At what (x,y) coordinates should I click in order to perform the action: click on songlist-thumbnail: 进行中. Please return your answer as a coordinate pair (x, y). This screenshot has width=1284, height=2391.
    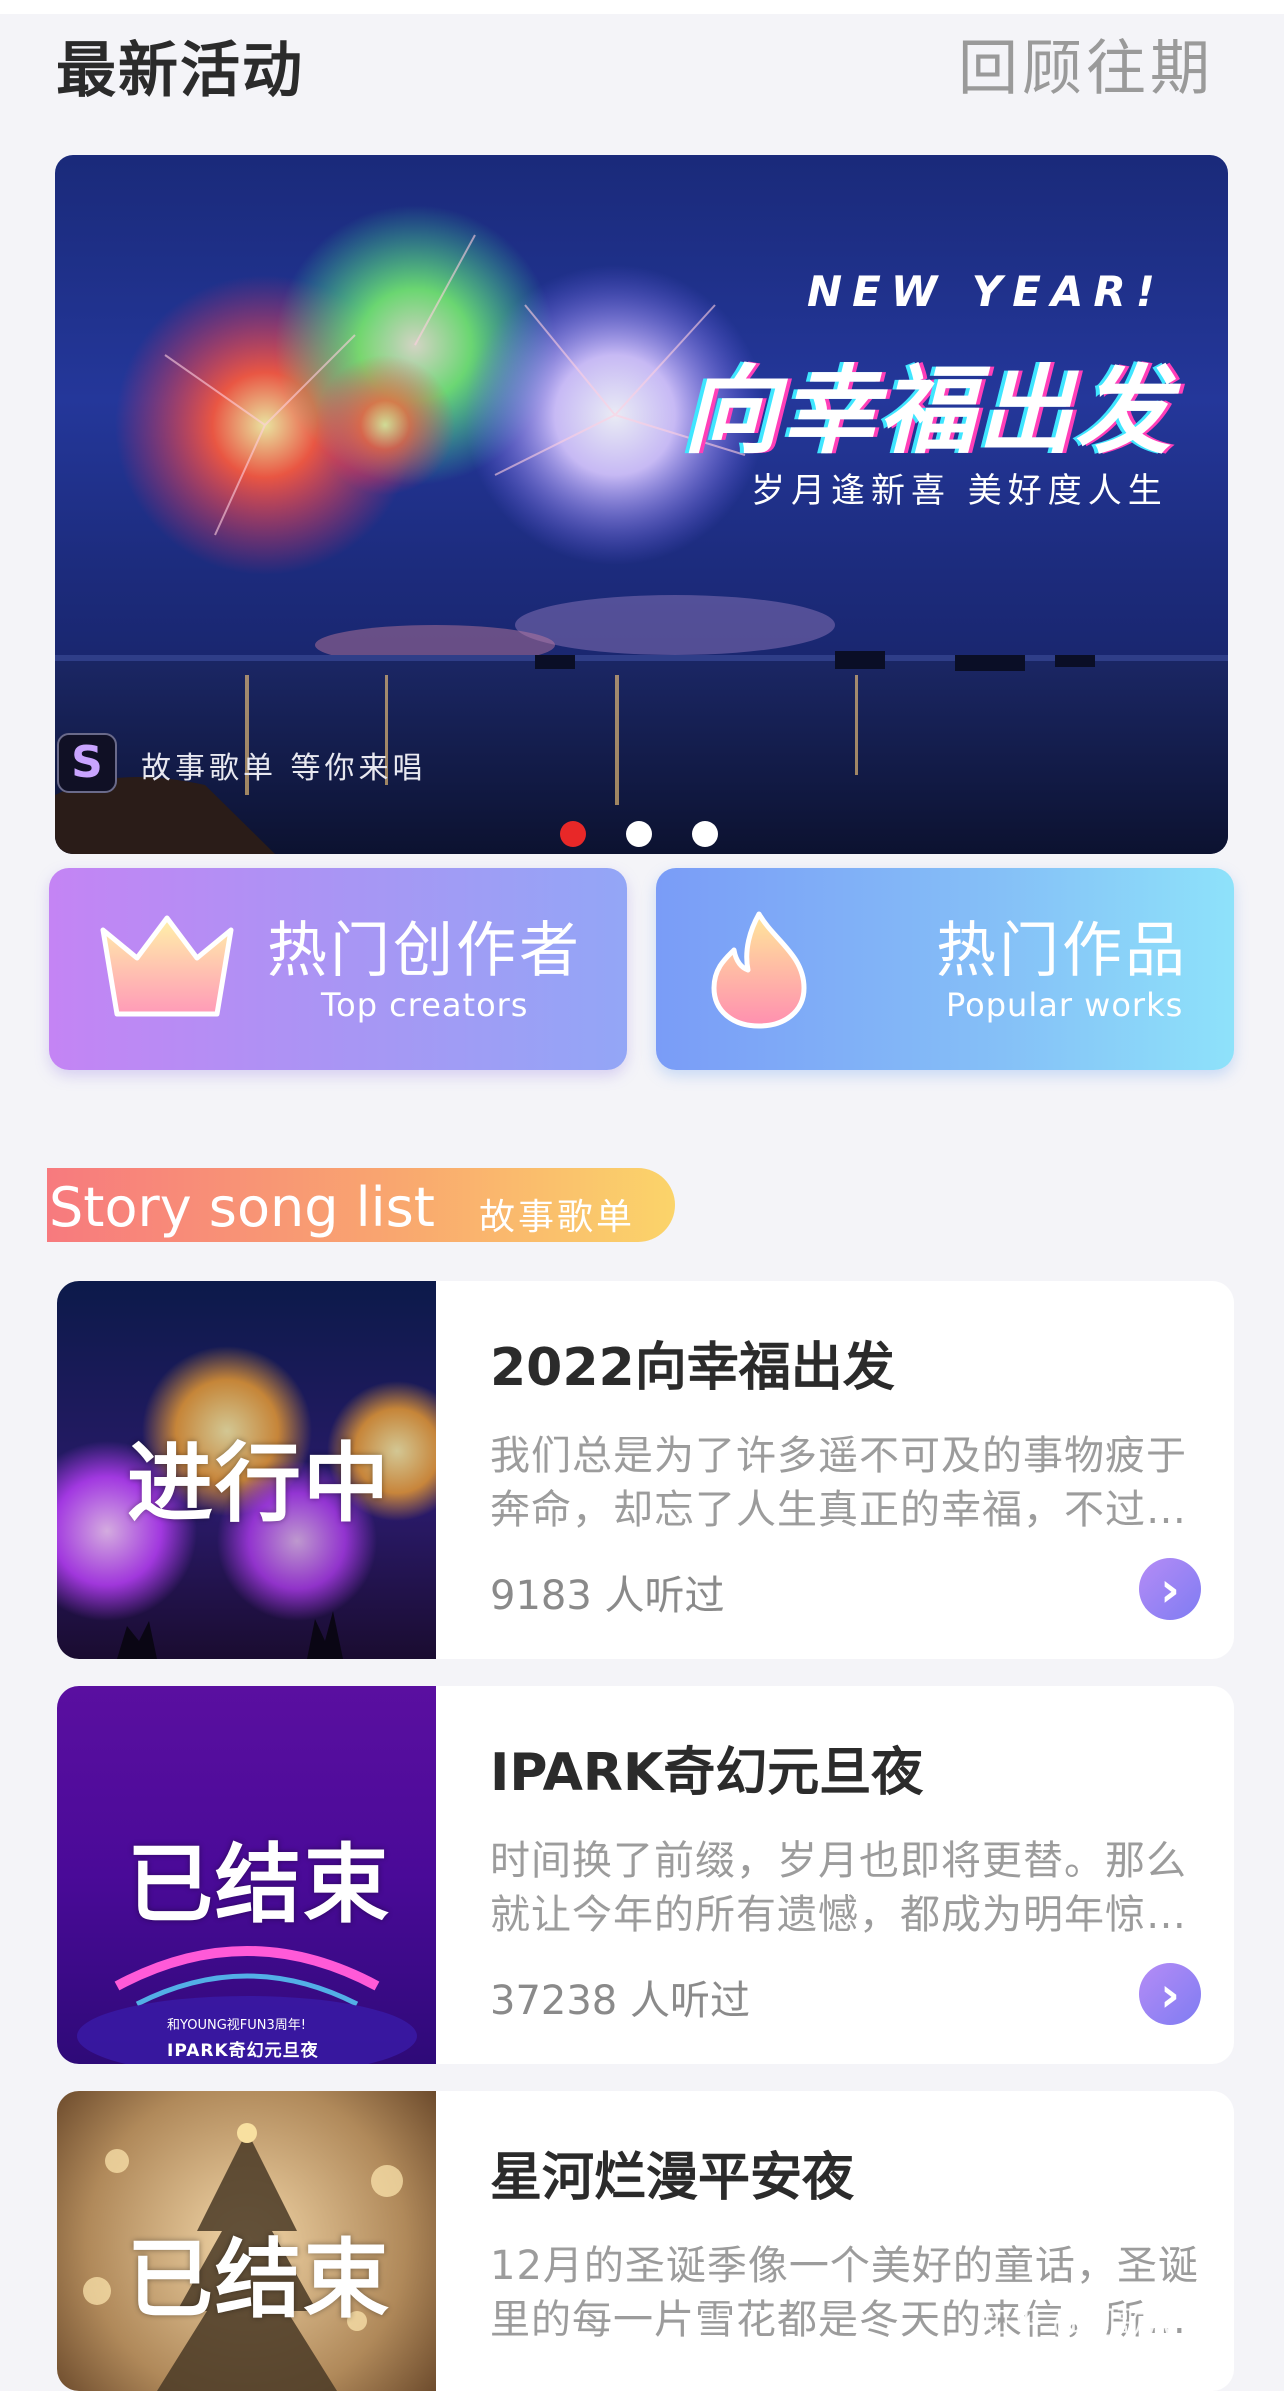
    Looking at the image, I should click on (246, 1470).